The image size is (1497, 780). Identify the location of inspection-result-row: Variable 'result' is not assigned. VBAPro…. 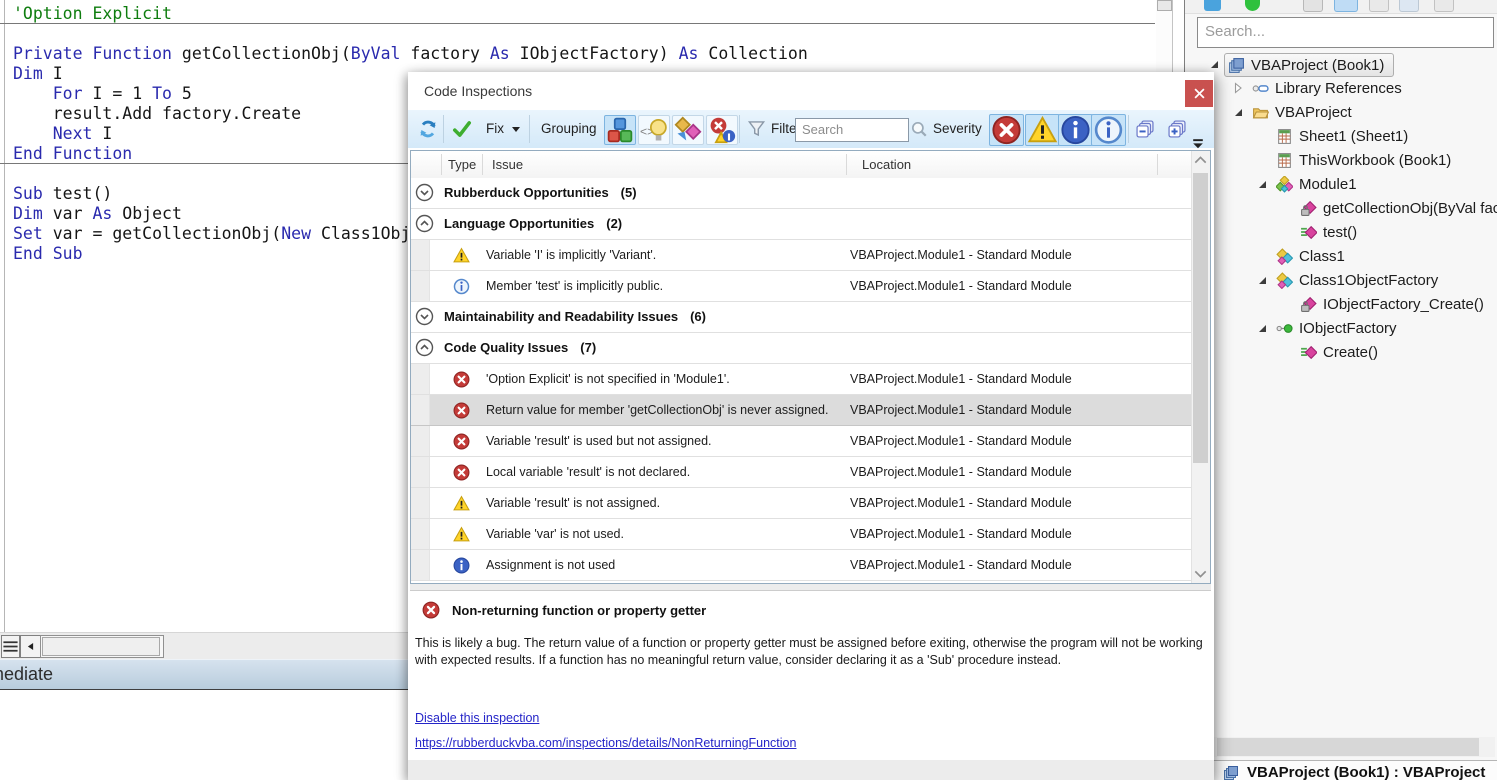
(801, 503).